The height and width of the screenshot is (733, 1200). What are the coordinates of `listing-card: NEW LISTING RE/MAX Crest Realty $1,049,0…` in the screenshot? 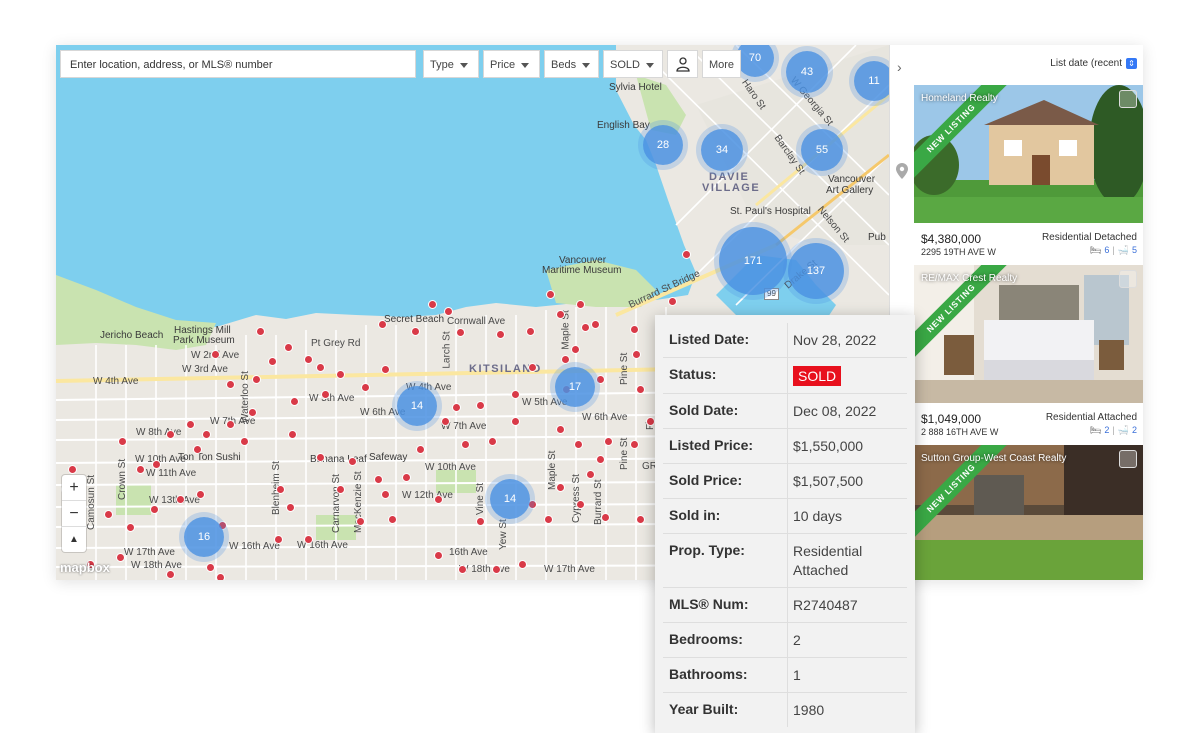 It's located at (1028, 353).